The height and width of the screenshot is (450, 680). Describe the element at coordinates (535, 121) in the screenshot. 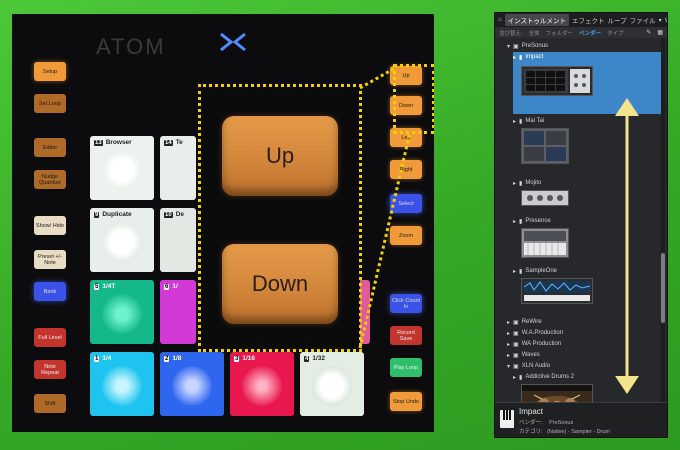

I see `instrument-name: Mai Tai` at that location.